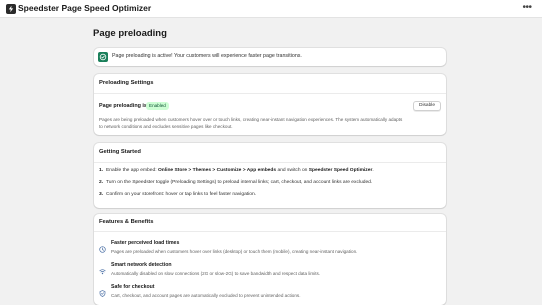  Describe the element at coordinates (126, 83) in the screenshot. I see `preloading-settings-title: Preloading Settings` at that location.